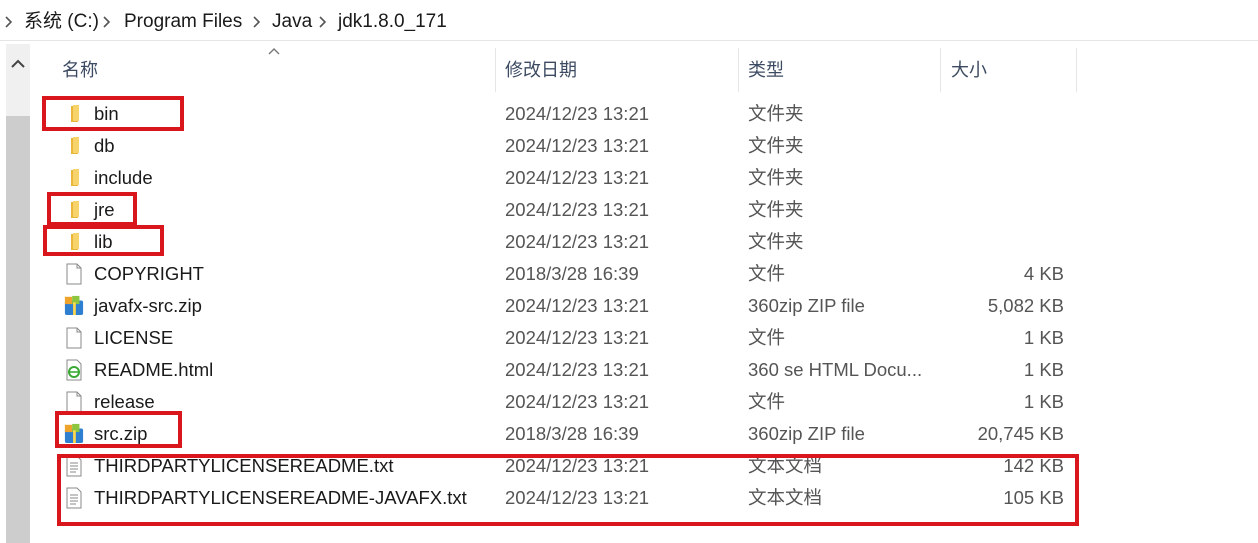 The width and height of the screenshot is (1258, 543). What do you see at coordinates (292, 22) in the screenshot?
I see `breadcrumb-java: Java` at bounding box center [292, 22].